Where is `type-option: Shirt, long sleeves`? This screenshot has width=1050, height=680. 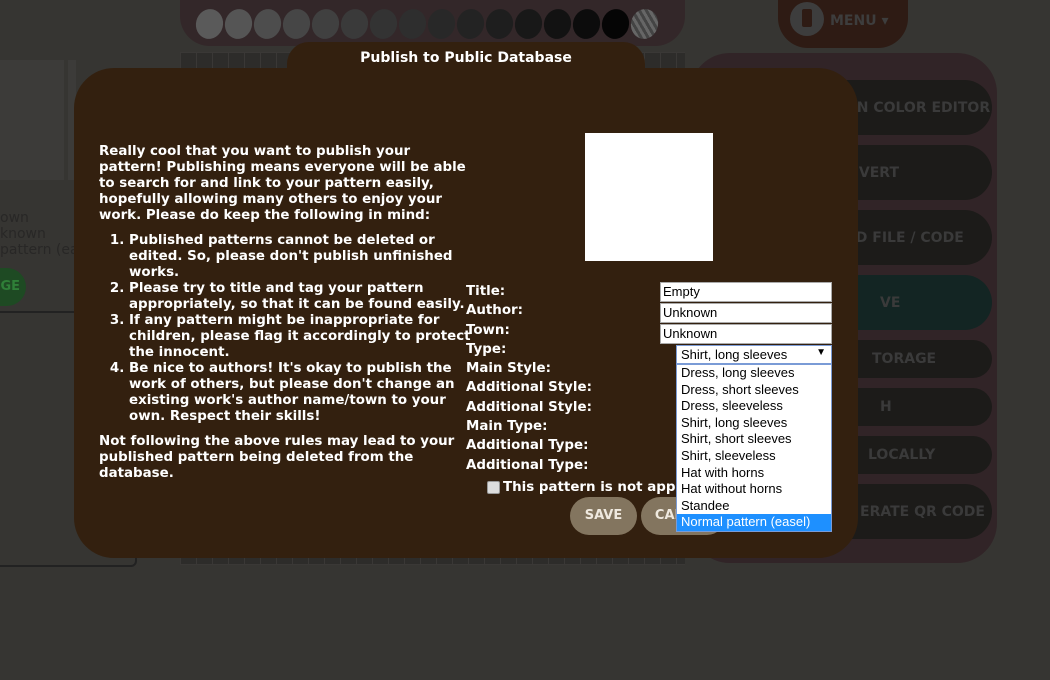
type-option: Shirt, long sleeves is located at coordinates (754, 423).